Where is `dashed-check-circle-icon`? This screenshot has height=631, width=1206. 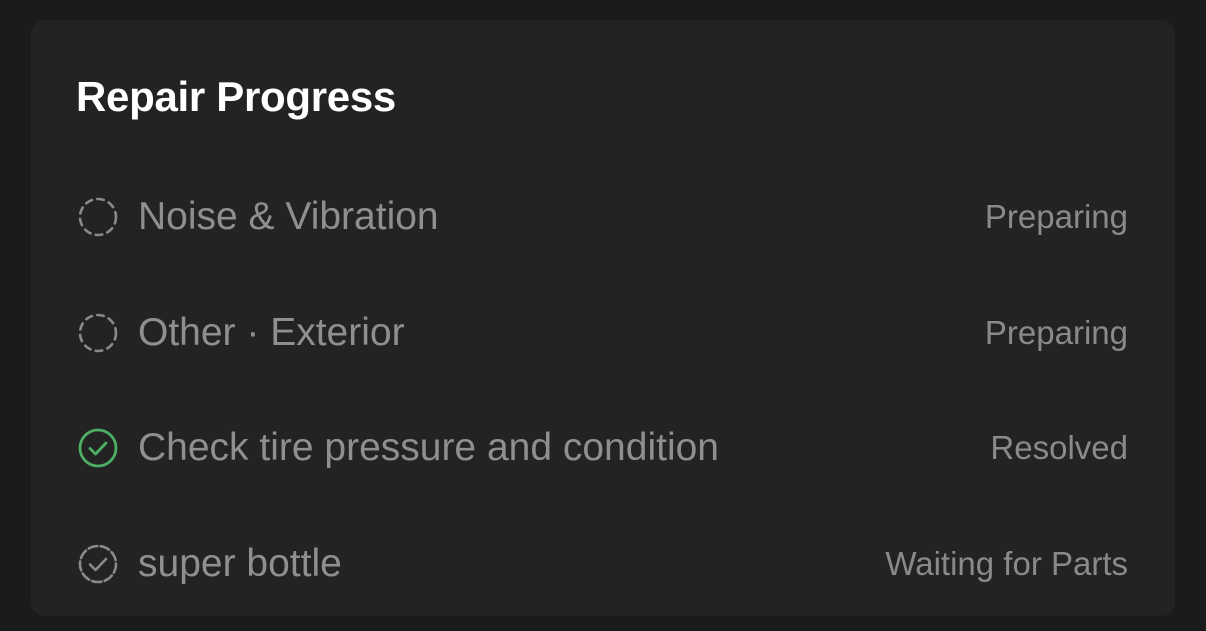 dashed-check-circle-icon is located at coordinates (98, 564).